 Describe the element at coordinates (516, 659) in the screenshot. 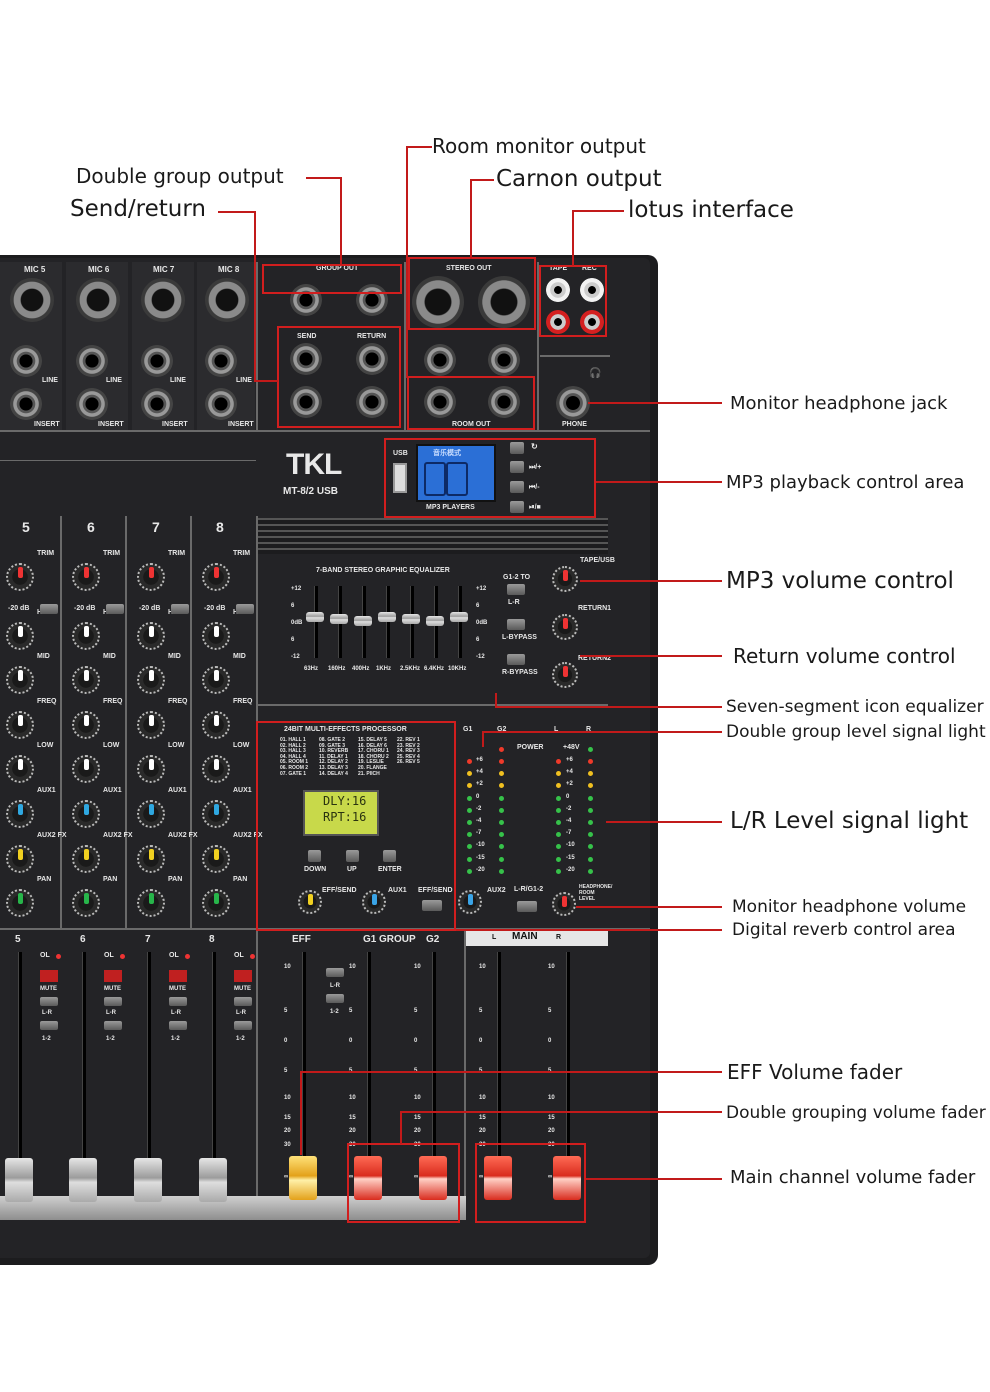

I see `r-bypass-button` at that location.